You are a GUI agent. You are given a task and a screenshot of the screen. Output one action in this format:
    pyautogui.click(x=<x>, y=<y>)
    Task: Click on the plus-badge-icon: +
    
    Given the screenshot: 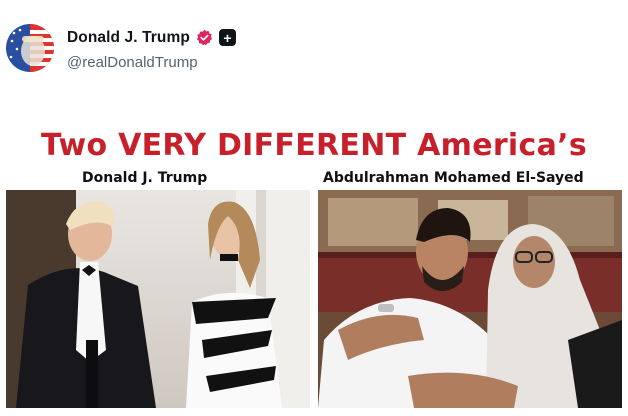 What is the action you would take?
    pyautogui.click(x=227, y=37)
    